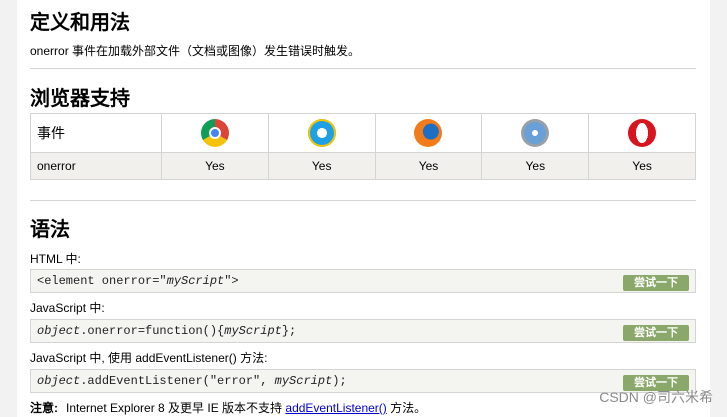  What do you see at coordinates (8, 208) in the screenshot?
I see `left-gutter` at bounding box center [8, 208].